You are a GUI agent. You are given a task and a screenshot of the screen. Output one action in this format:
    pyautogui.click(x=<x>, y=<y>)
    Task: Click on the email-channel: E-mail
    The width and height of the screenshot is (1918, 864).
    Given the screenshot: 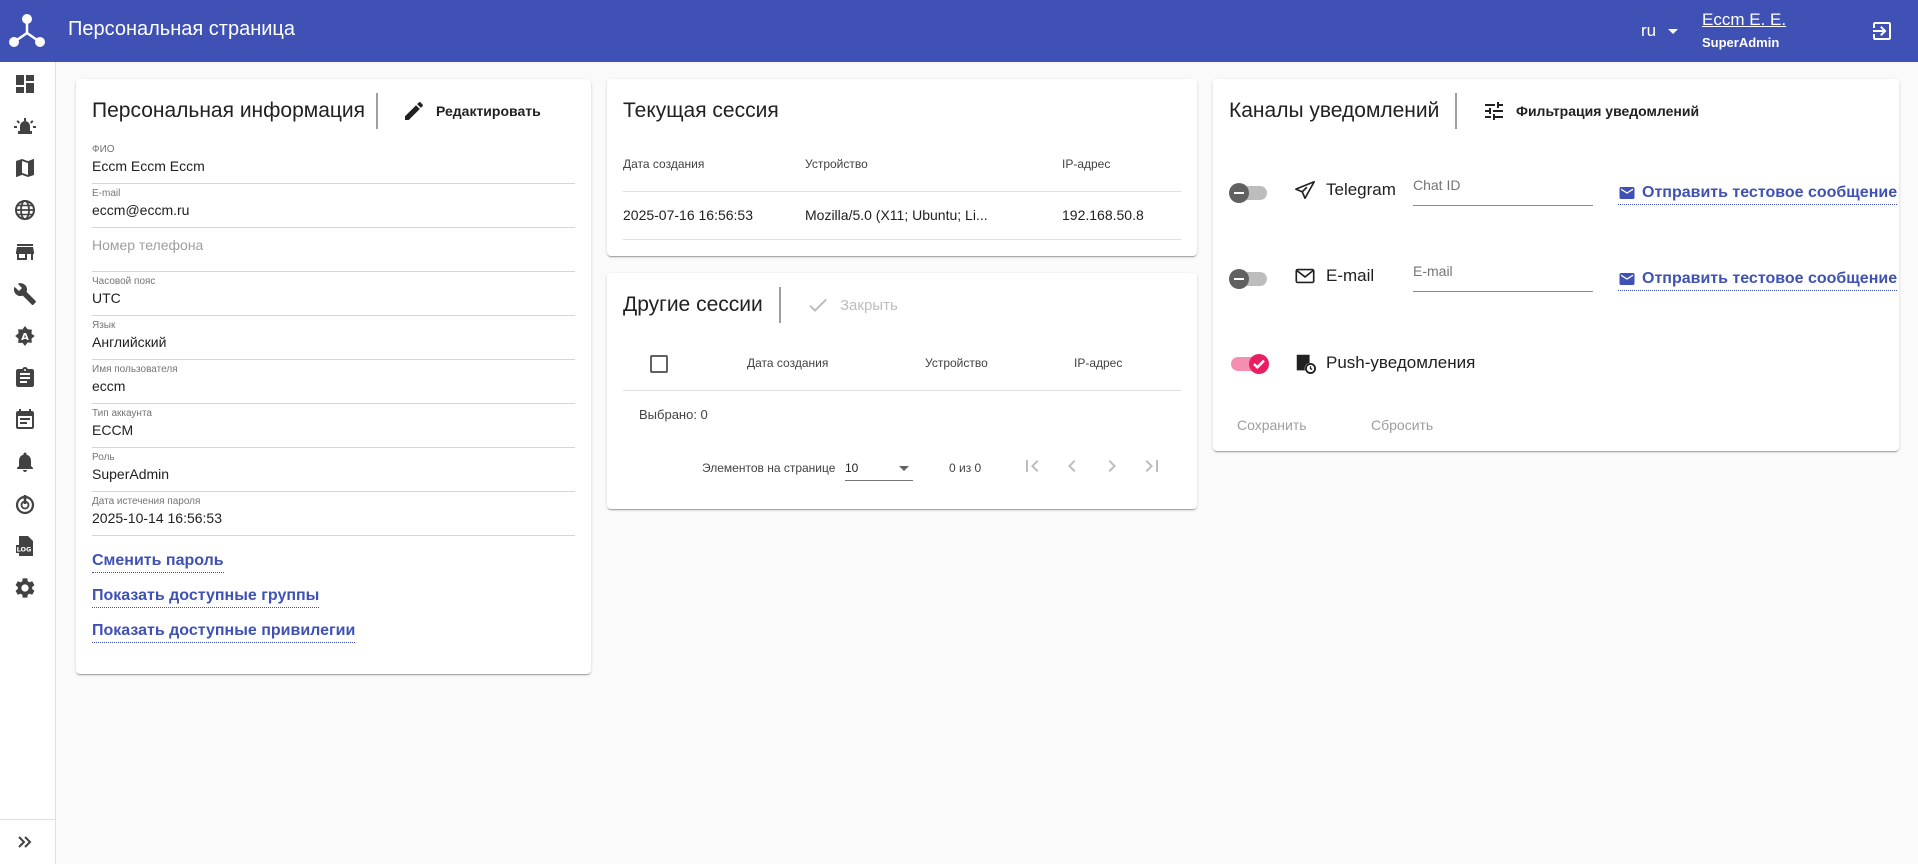 What is the action you would take?
    pyautogui.click(x=1334, y=276)
    